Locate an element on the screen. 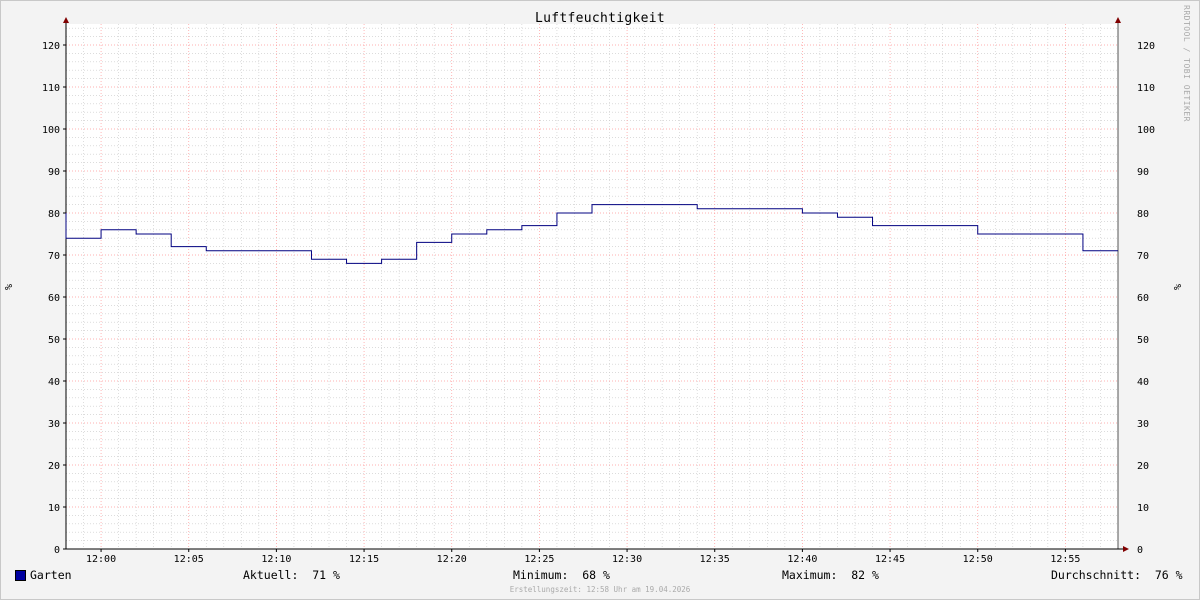  y-tick-label-left: 40 is located at coordinates (54, 382).